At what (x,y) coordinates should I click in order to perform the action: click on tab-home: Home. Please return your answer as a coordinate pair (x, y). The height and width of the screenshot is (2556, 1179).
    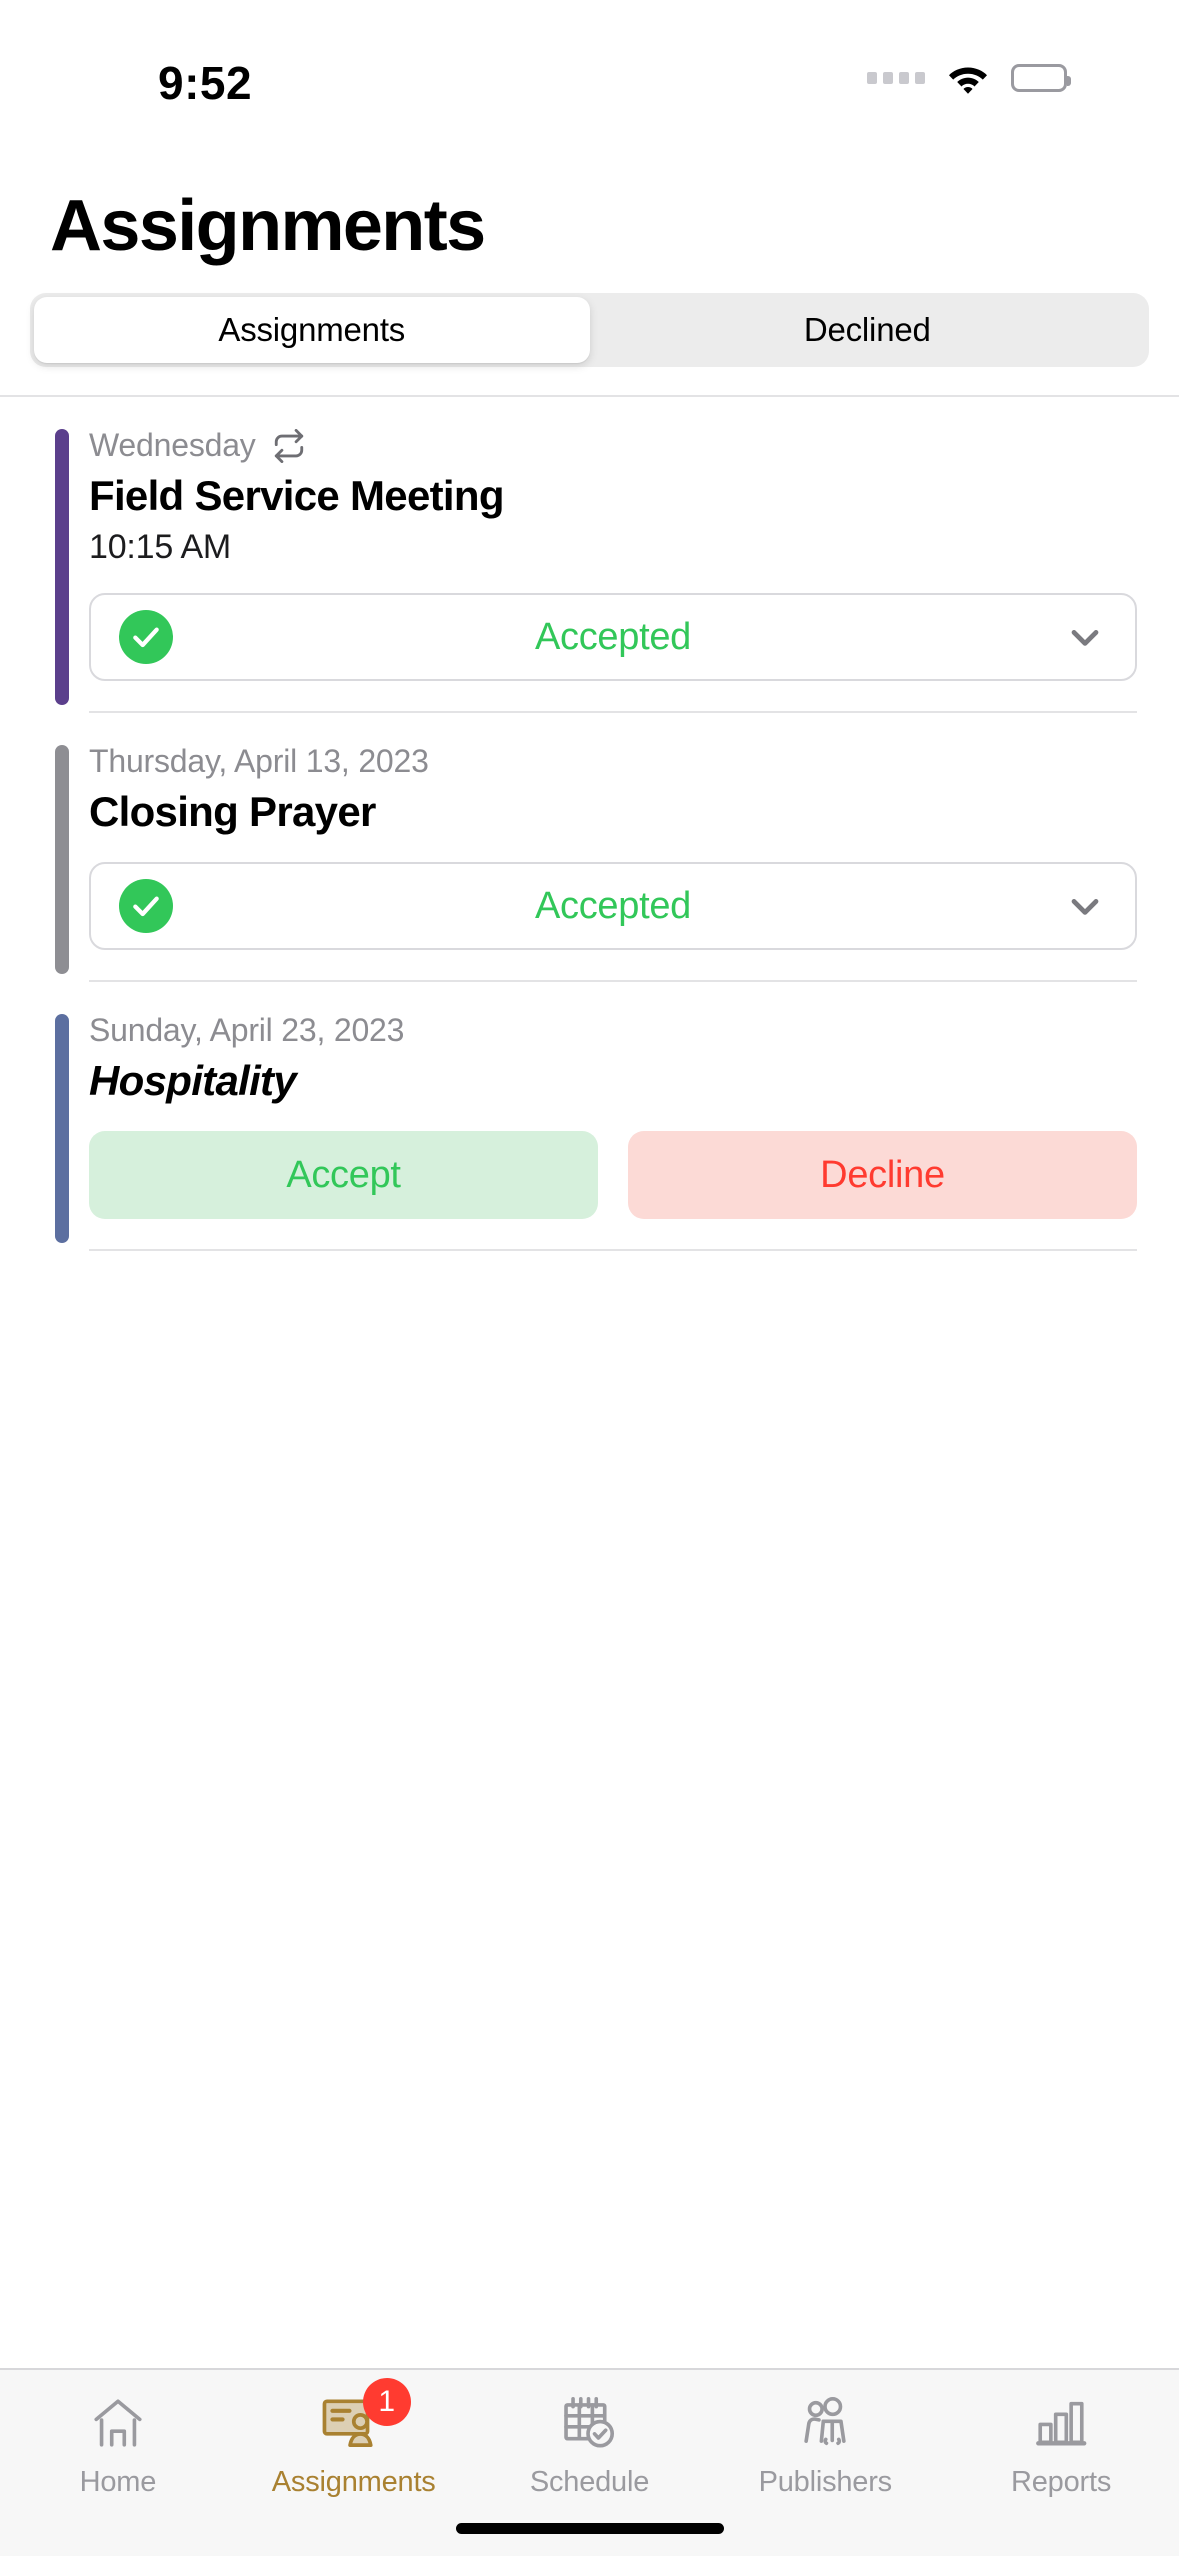
    Looking at the image, I should click on (118, 2445).